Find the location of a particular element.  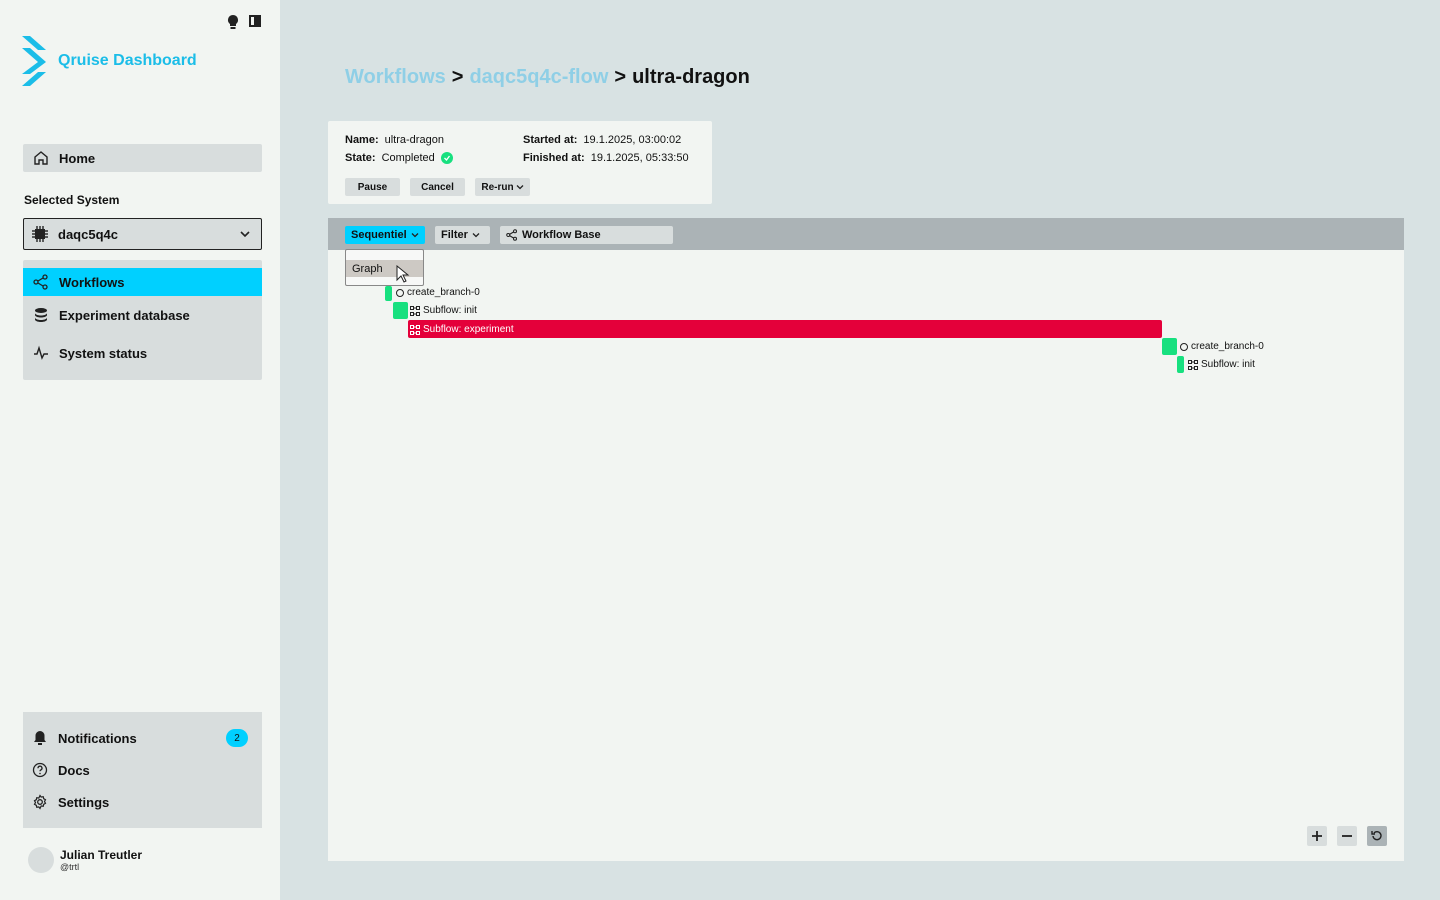

nav-item-label: Settings is located at coordinates (84, 802).